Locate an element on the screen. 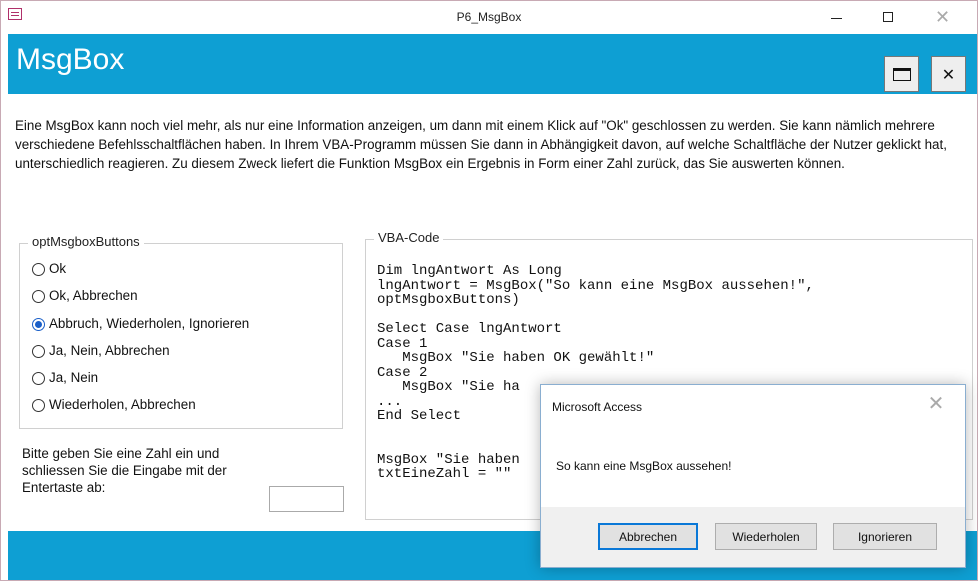  number-input is located at coordinates (306, 499).